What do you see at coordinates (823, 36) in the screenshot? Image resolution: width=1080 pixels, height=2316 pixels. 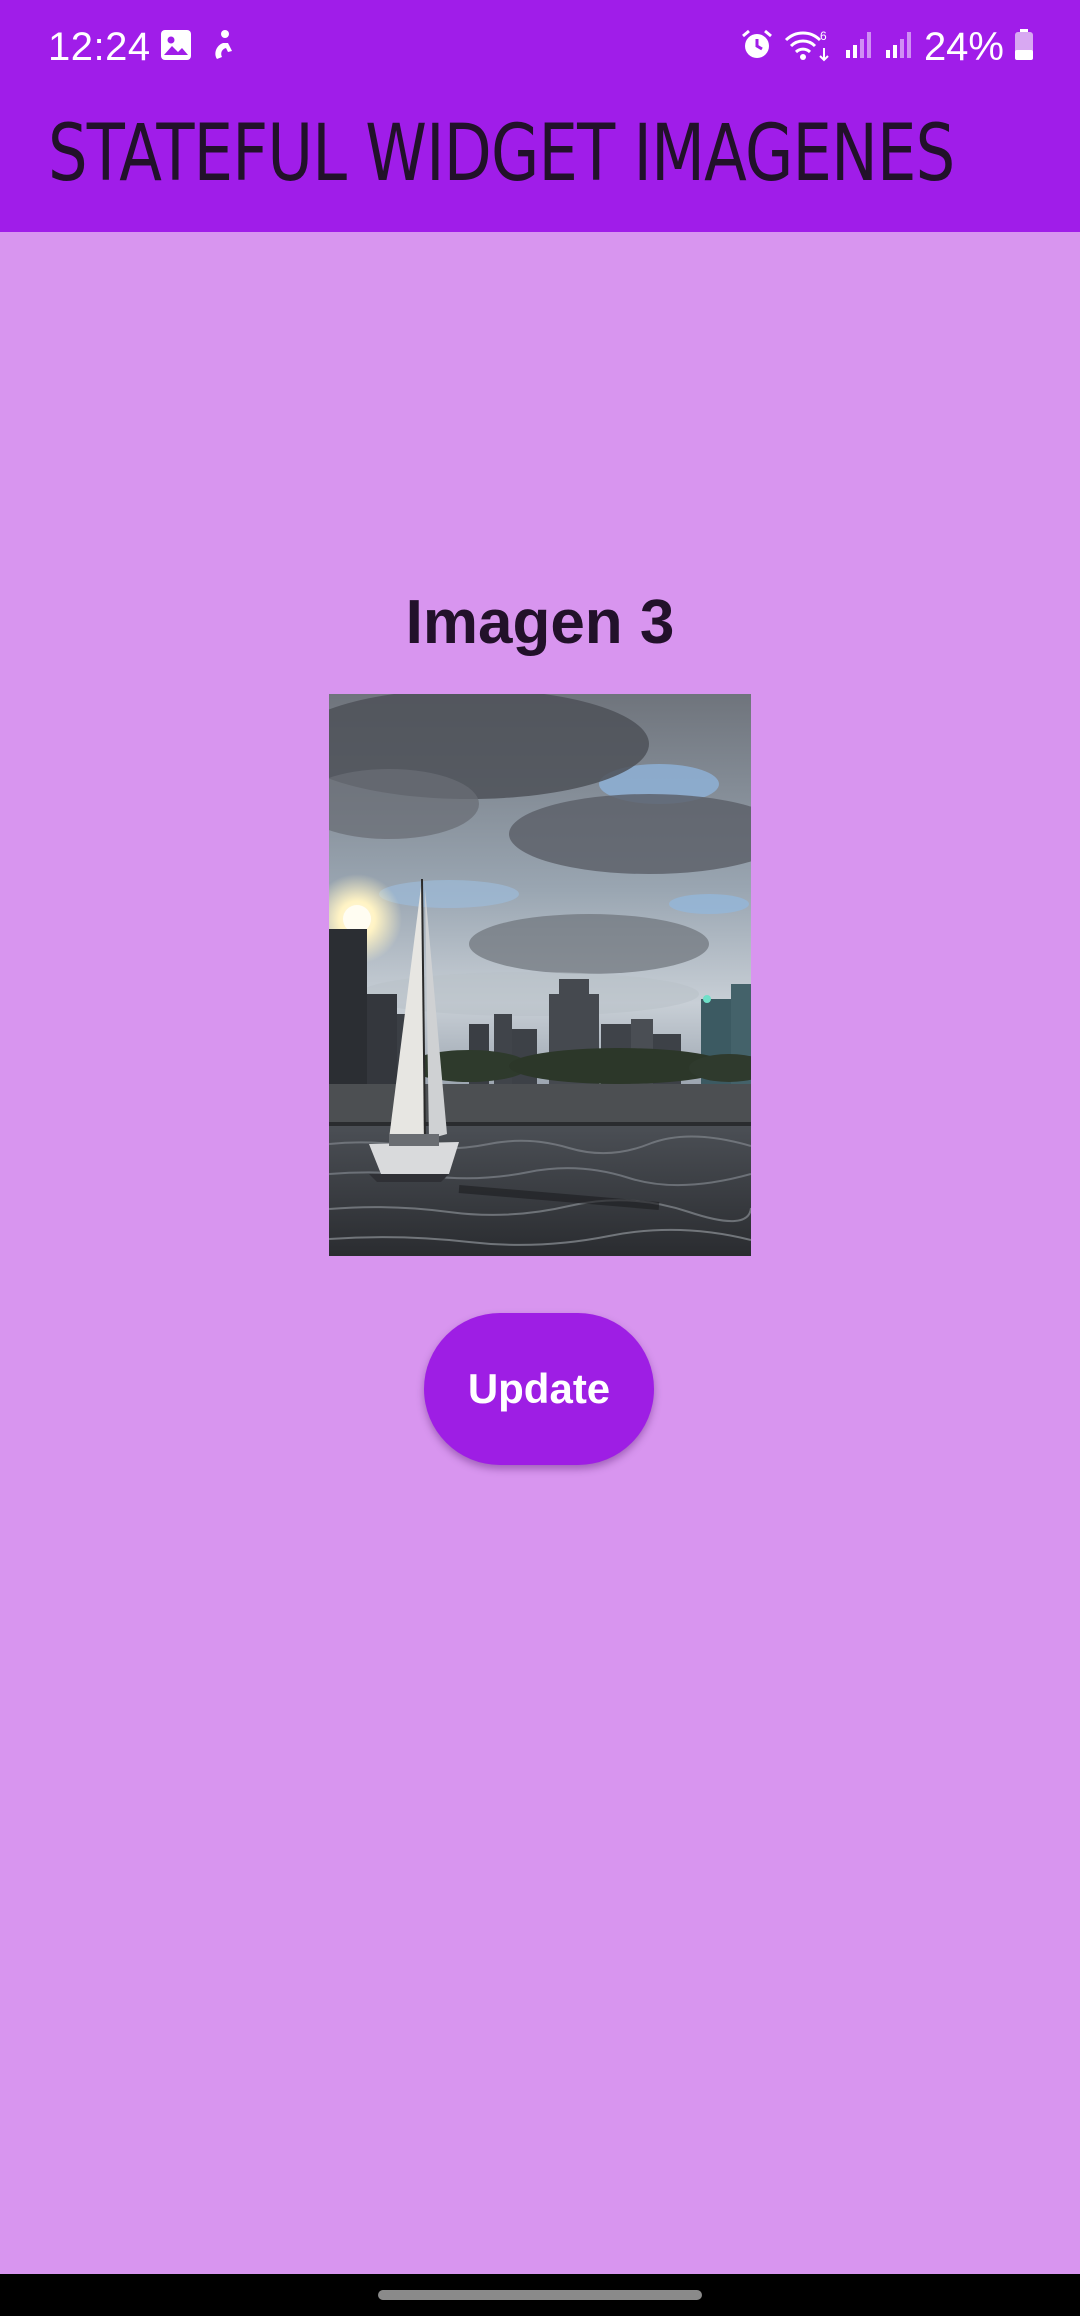 I see `svg-text: 6` at bounding box center [823, 36].